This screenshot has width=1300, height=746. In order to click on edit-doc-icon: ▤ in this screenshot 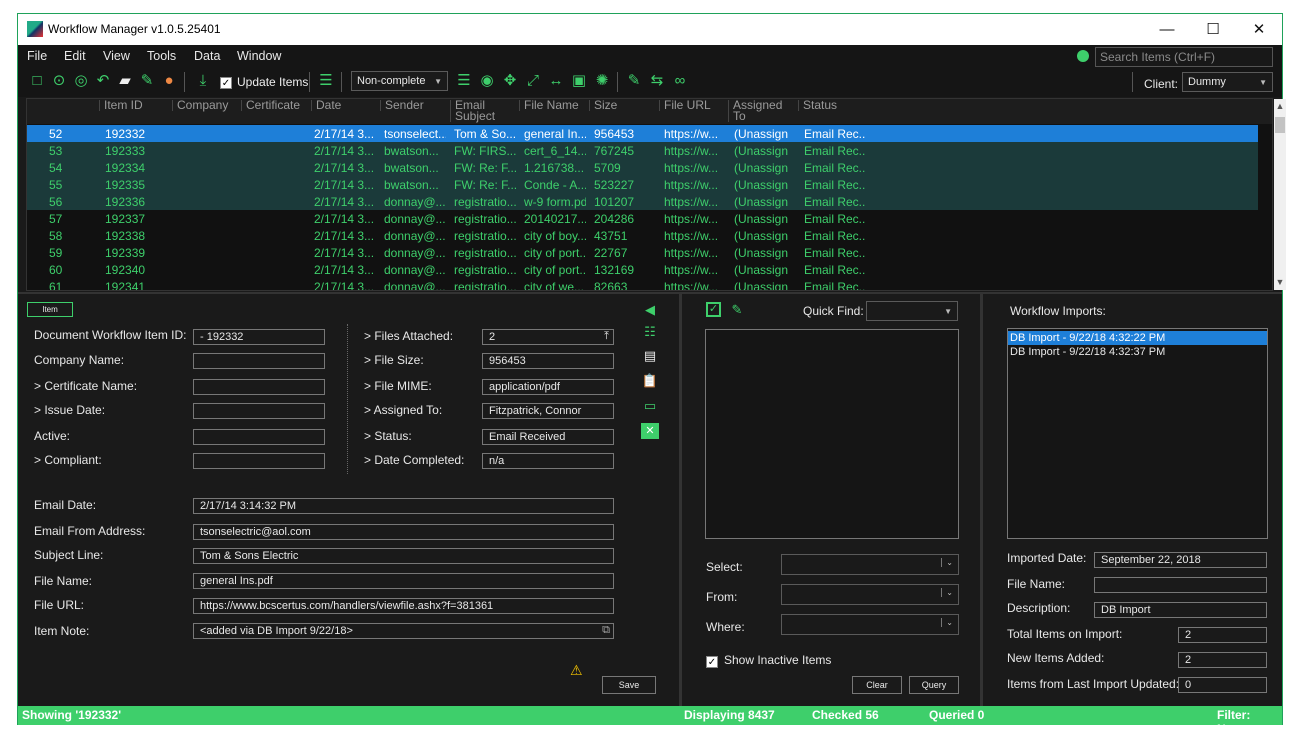, I will do `click(650, 356)`.